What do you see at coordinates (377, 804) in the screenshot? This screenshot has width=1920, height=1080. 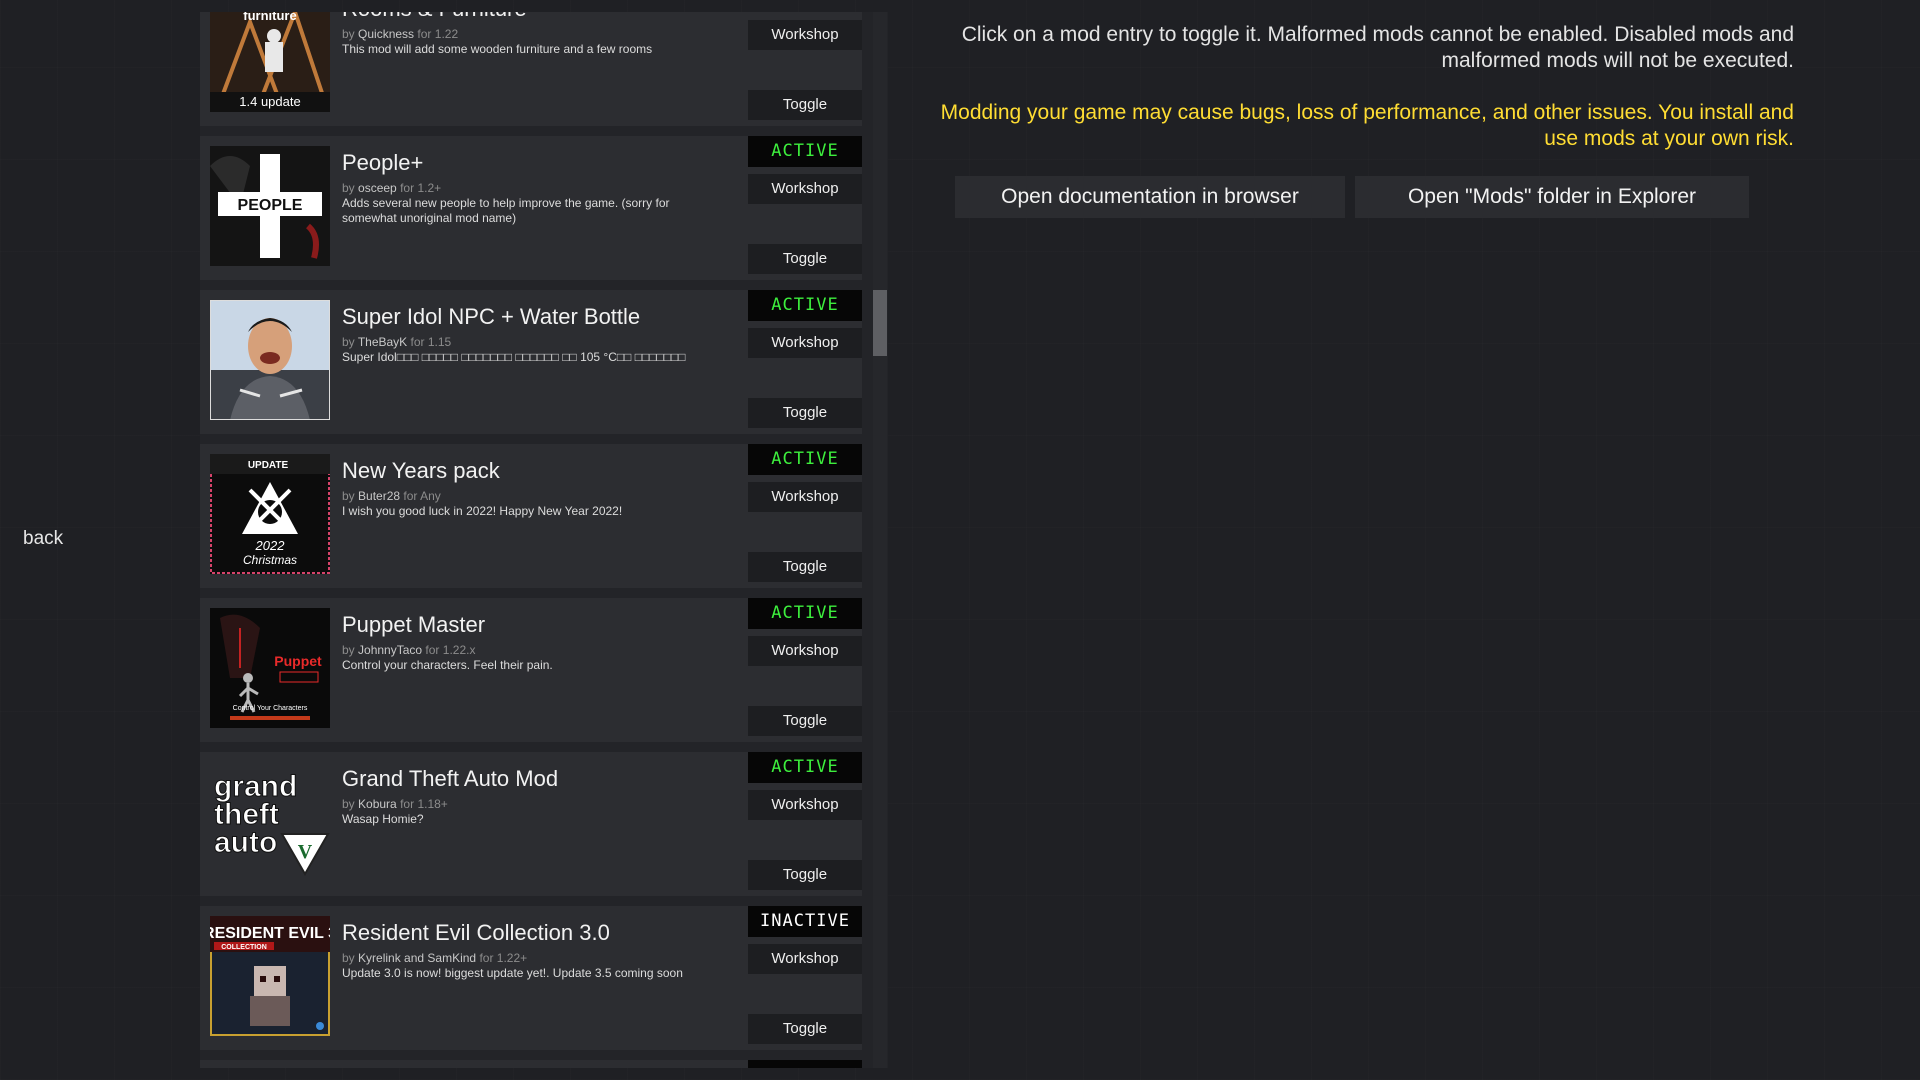 I see `mod-author: Kobura` at bounding box center [377, 804].